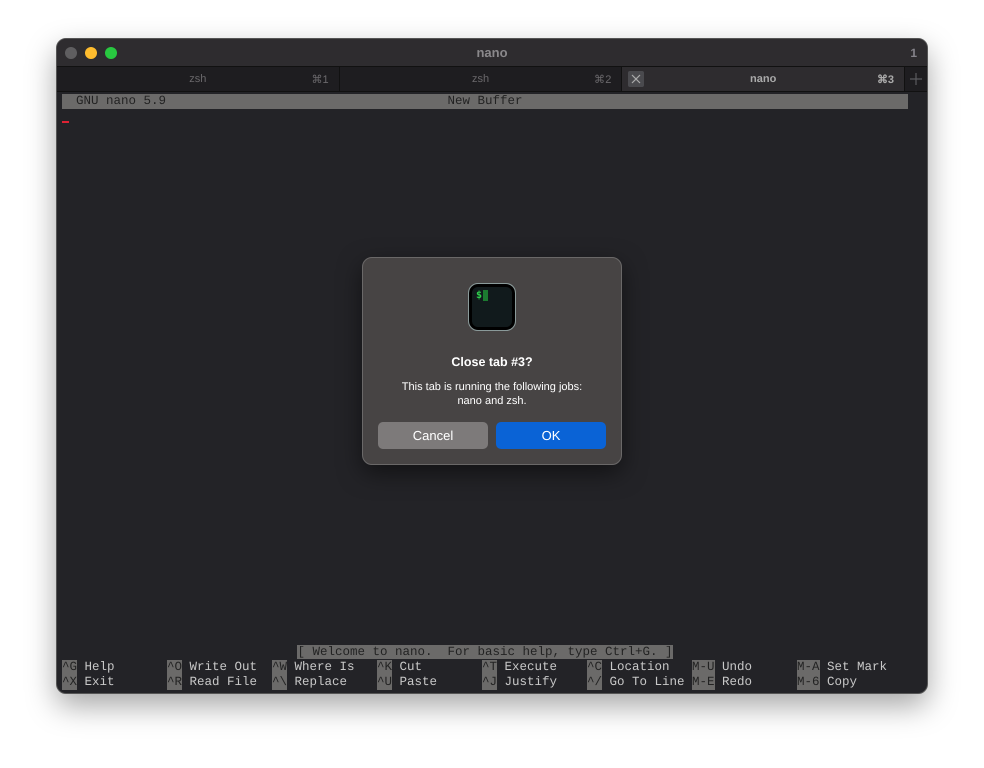  Describe the element at coordinates (764, 79) in the screenshot. I see `tab: nano ⌘3` at that location.